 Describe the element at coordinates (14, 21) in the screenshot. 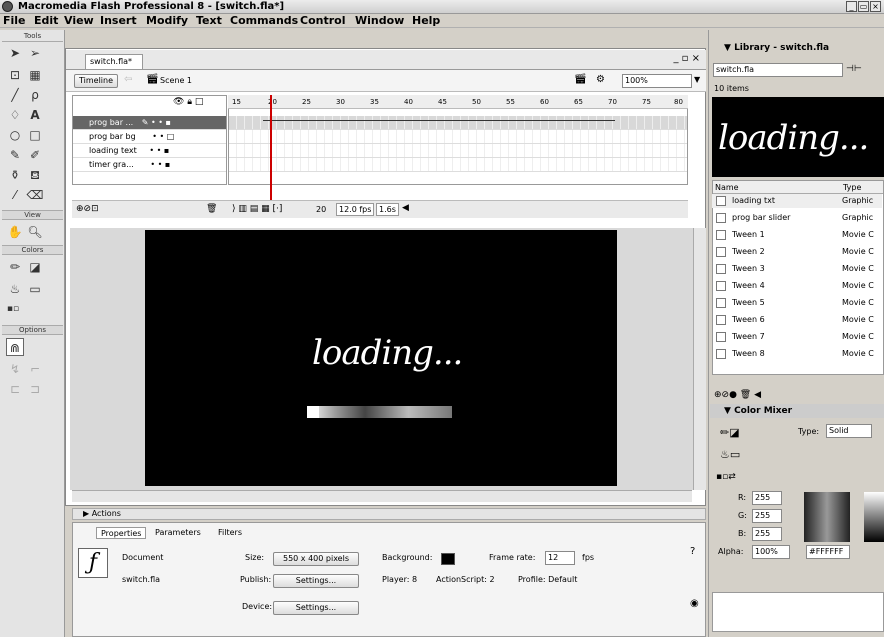

I see `menu-file: File` at that location.